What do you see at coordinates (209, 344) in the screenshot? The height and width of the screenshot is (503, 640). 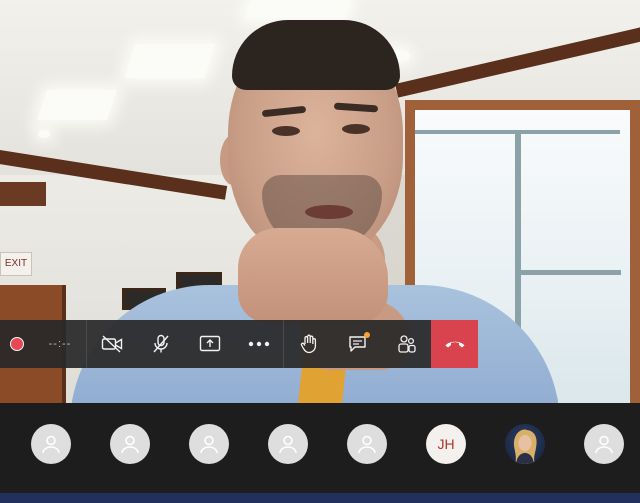 I see `share-screen-icon` at bounding box center [209, 344].